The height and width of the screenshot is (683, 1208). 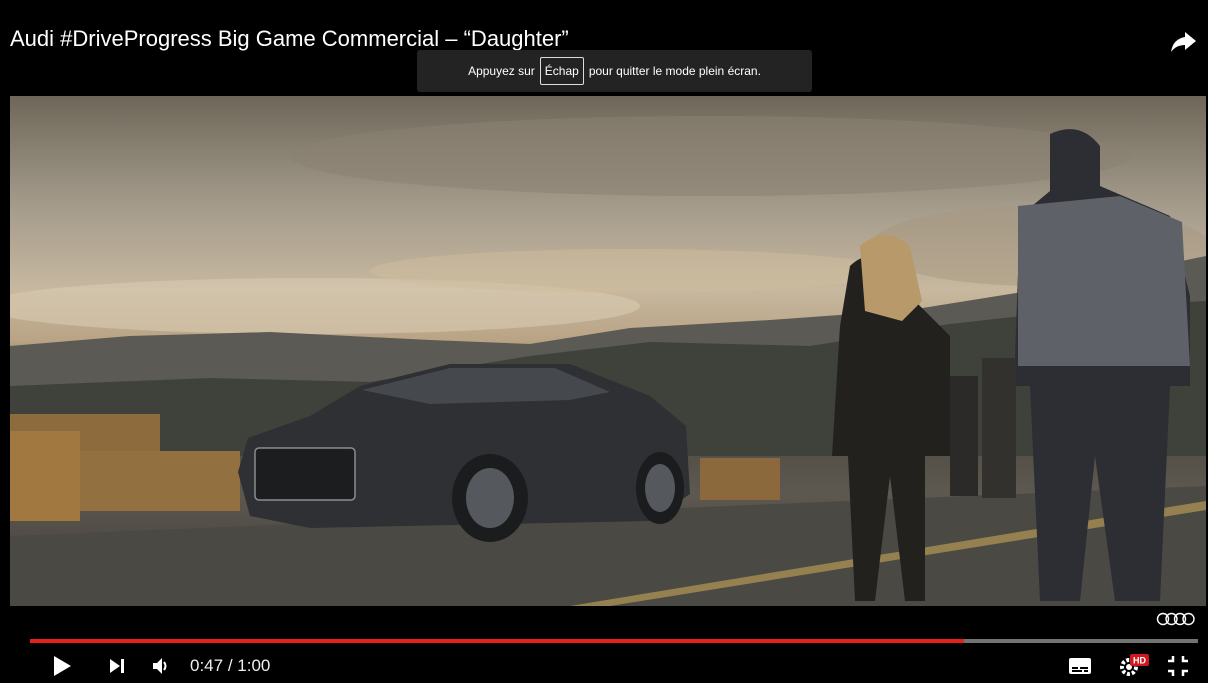 I want to click on share-button, so click(x=1183, y=41).